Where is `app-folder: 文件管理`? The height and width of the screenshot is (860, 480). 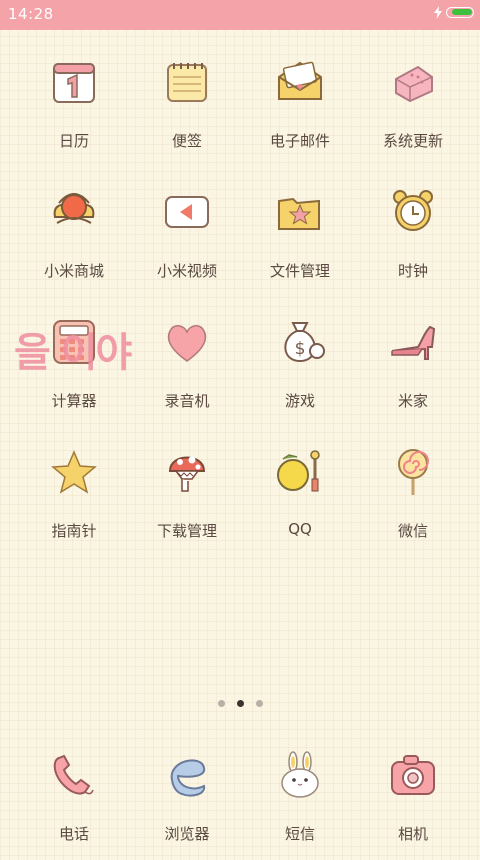 app-folder: 文件管理 is located at coordinates (300, 242).